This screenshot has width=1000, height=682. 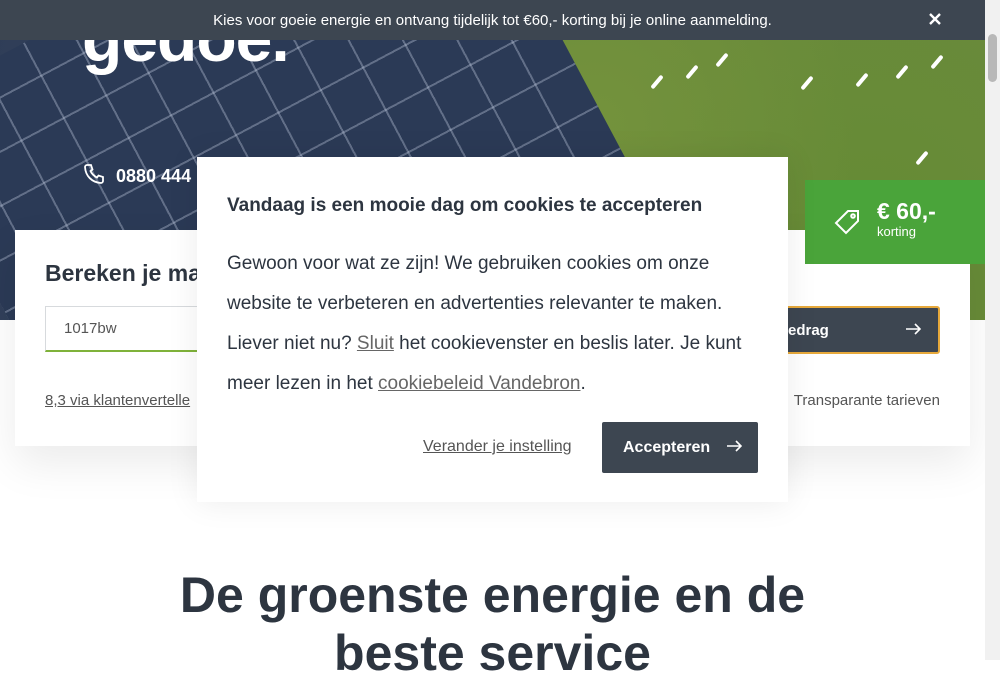 I want to click on section-title-line1: De groenste energie en de, so click(x=492, y=595).